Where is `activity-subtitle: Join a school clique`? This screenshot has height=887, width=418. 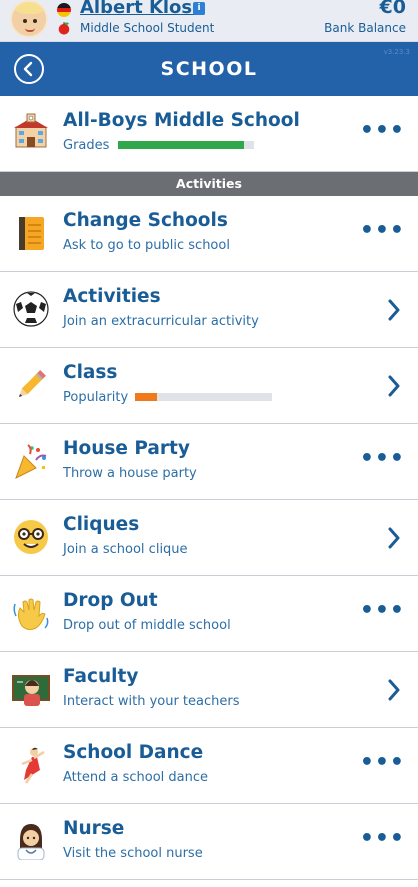
activity-subtitle: Join a school clique is located at coordinates (125, 549).